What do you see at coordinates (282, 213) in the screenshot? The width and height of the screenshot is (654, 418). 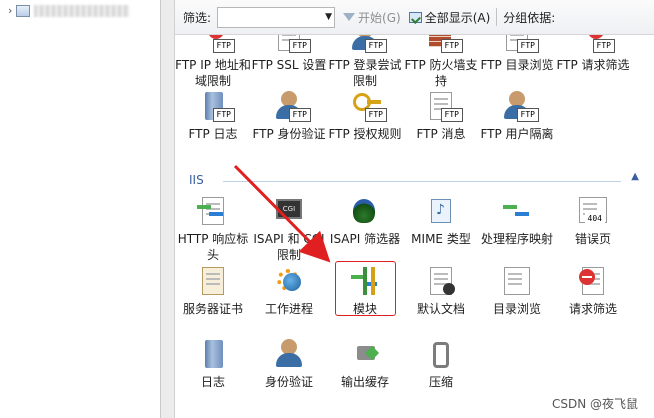 I see `annotation-arrow` at bounding box center [282, 213].